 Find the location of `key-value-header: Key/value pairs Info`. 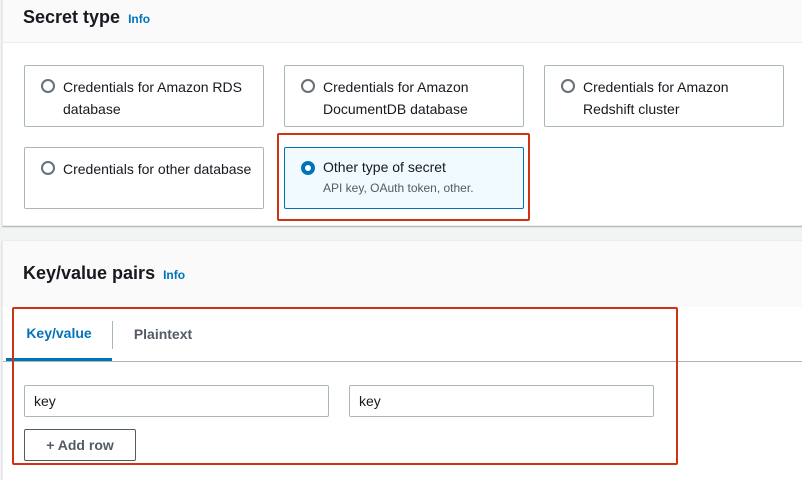

key-value-header: Key/value pairs Info is located at coordinates (402, 274).